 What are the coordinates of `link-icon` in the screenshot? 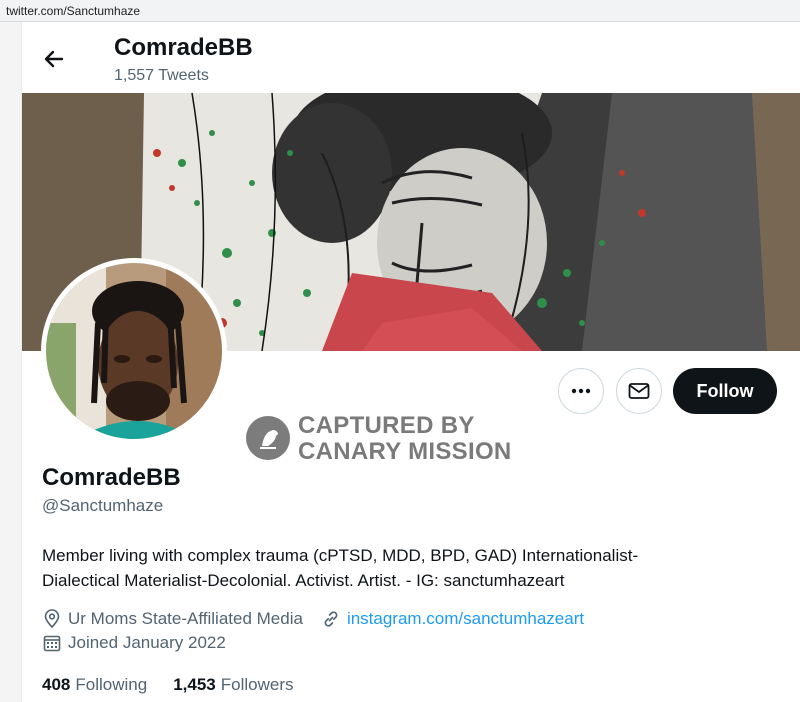 It's located at (331, 619).